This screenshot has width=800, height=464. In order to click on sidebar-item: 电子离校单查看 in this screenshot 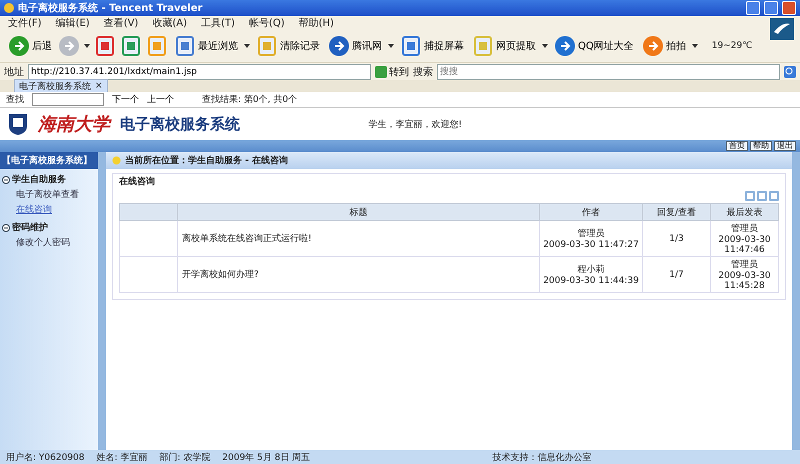, I will do `click(49, 194)`.